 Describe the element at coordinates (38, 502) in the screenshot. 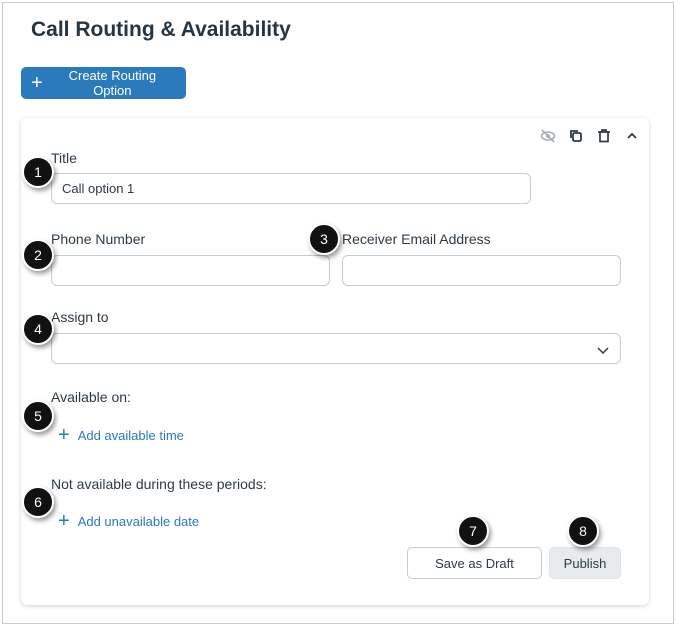

I see `callout-badge: 6` at that location.